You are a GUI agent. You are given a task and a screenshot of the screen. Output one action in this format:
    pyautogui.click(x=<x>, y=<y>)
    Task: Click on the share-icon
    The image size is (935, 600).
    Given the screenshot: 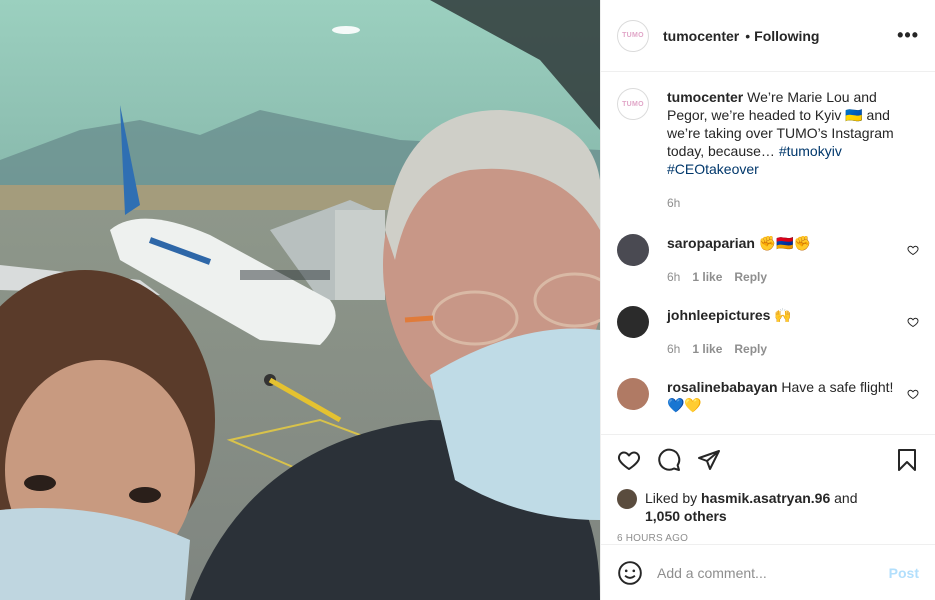 What is the action you would take?
    pyautogui.click(x=709, y=460)
    